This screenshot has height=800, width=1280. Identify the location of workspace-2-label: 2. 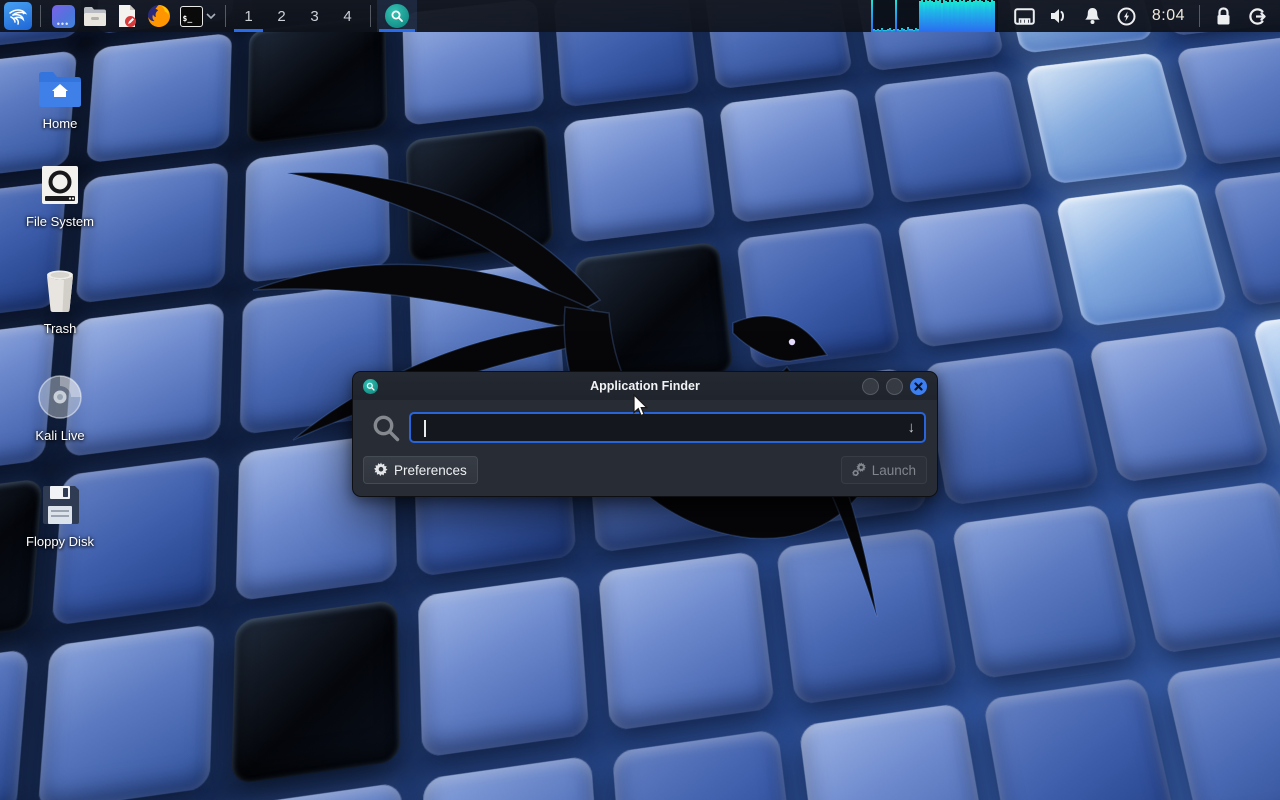
(281, 16).